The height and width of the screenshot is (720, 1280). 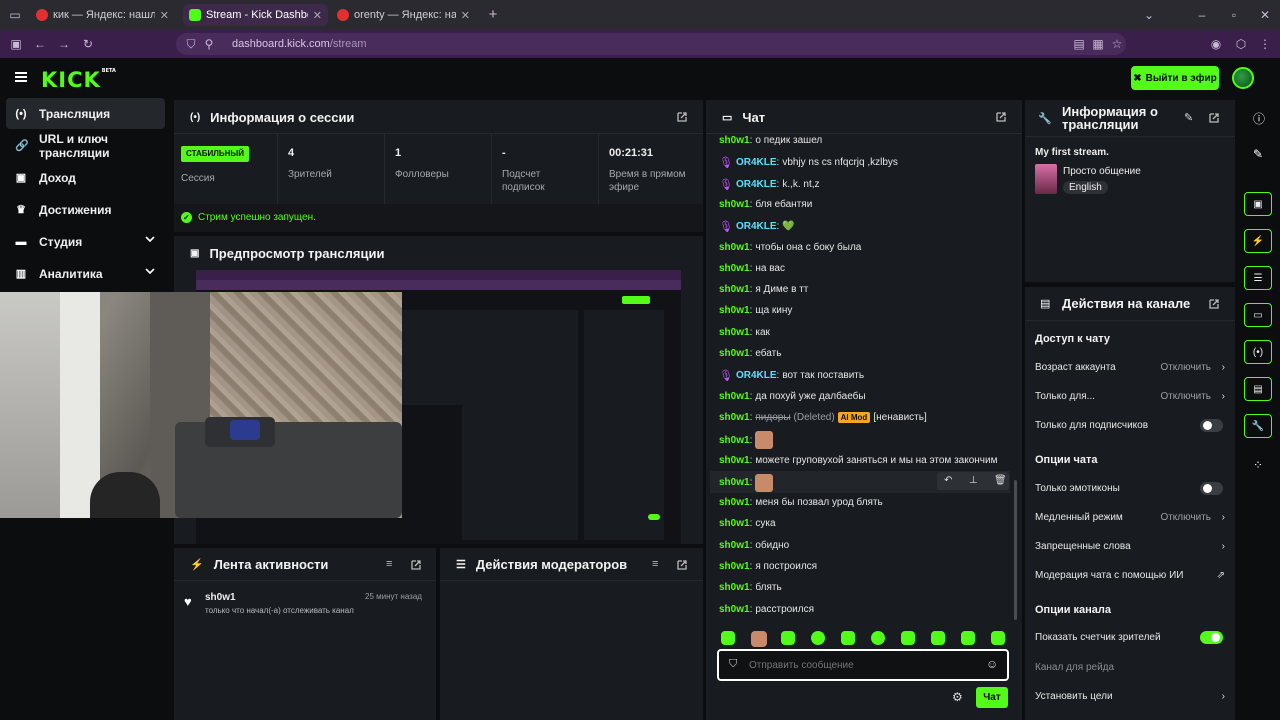 What do you see at coordinates (1130, 546) in the screenshot?
I see `row-banned-words: Запрещенные слова ›` at bounding box center [1130, 546].